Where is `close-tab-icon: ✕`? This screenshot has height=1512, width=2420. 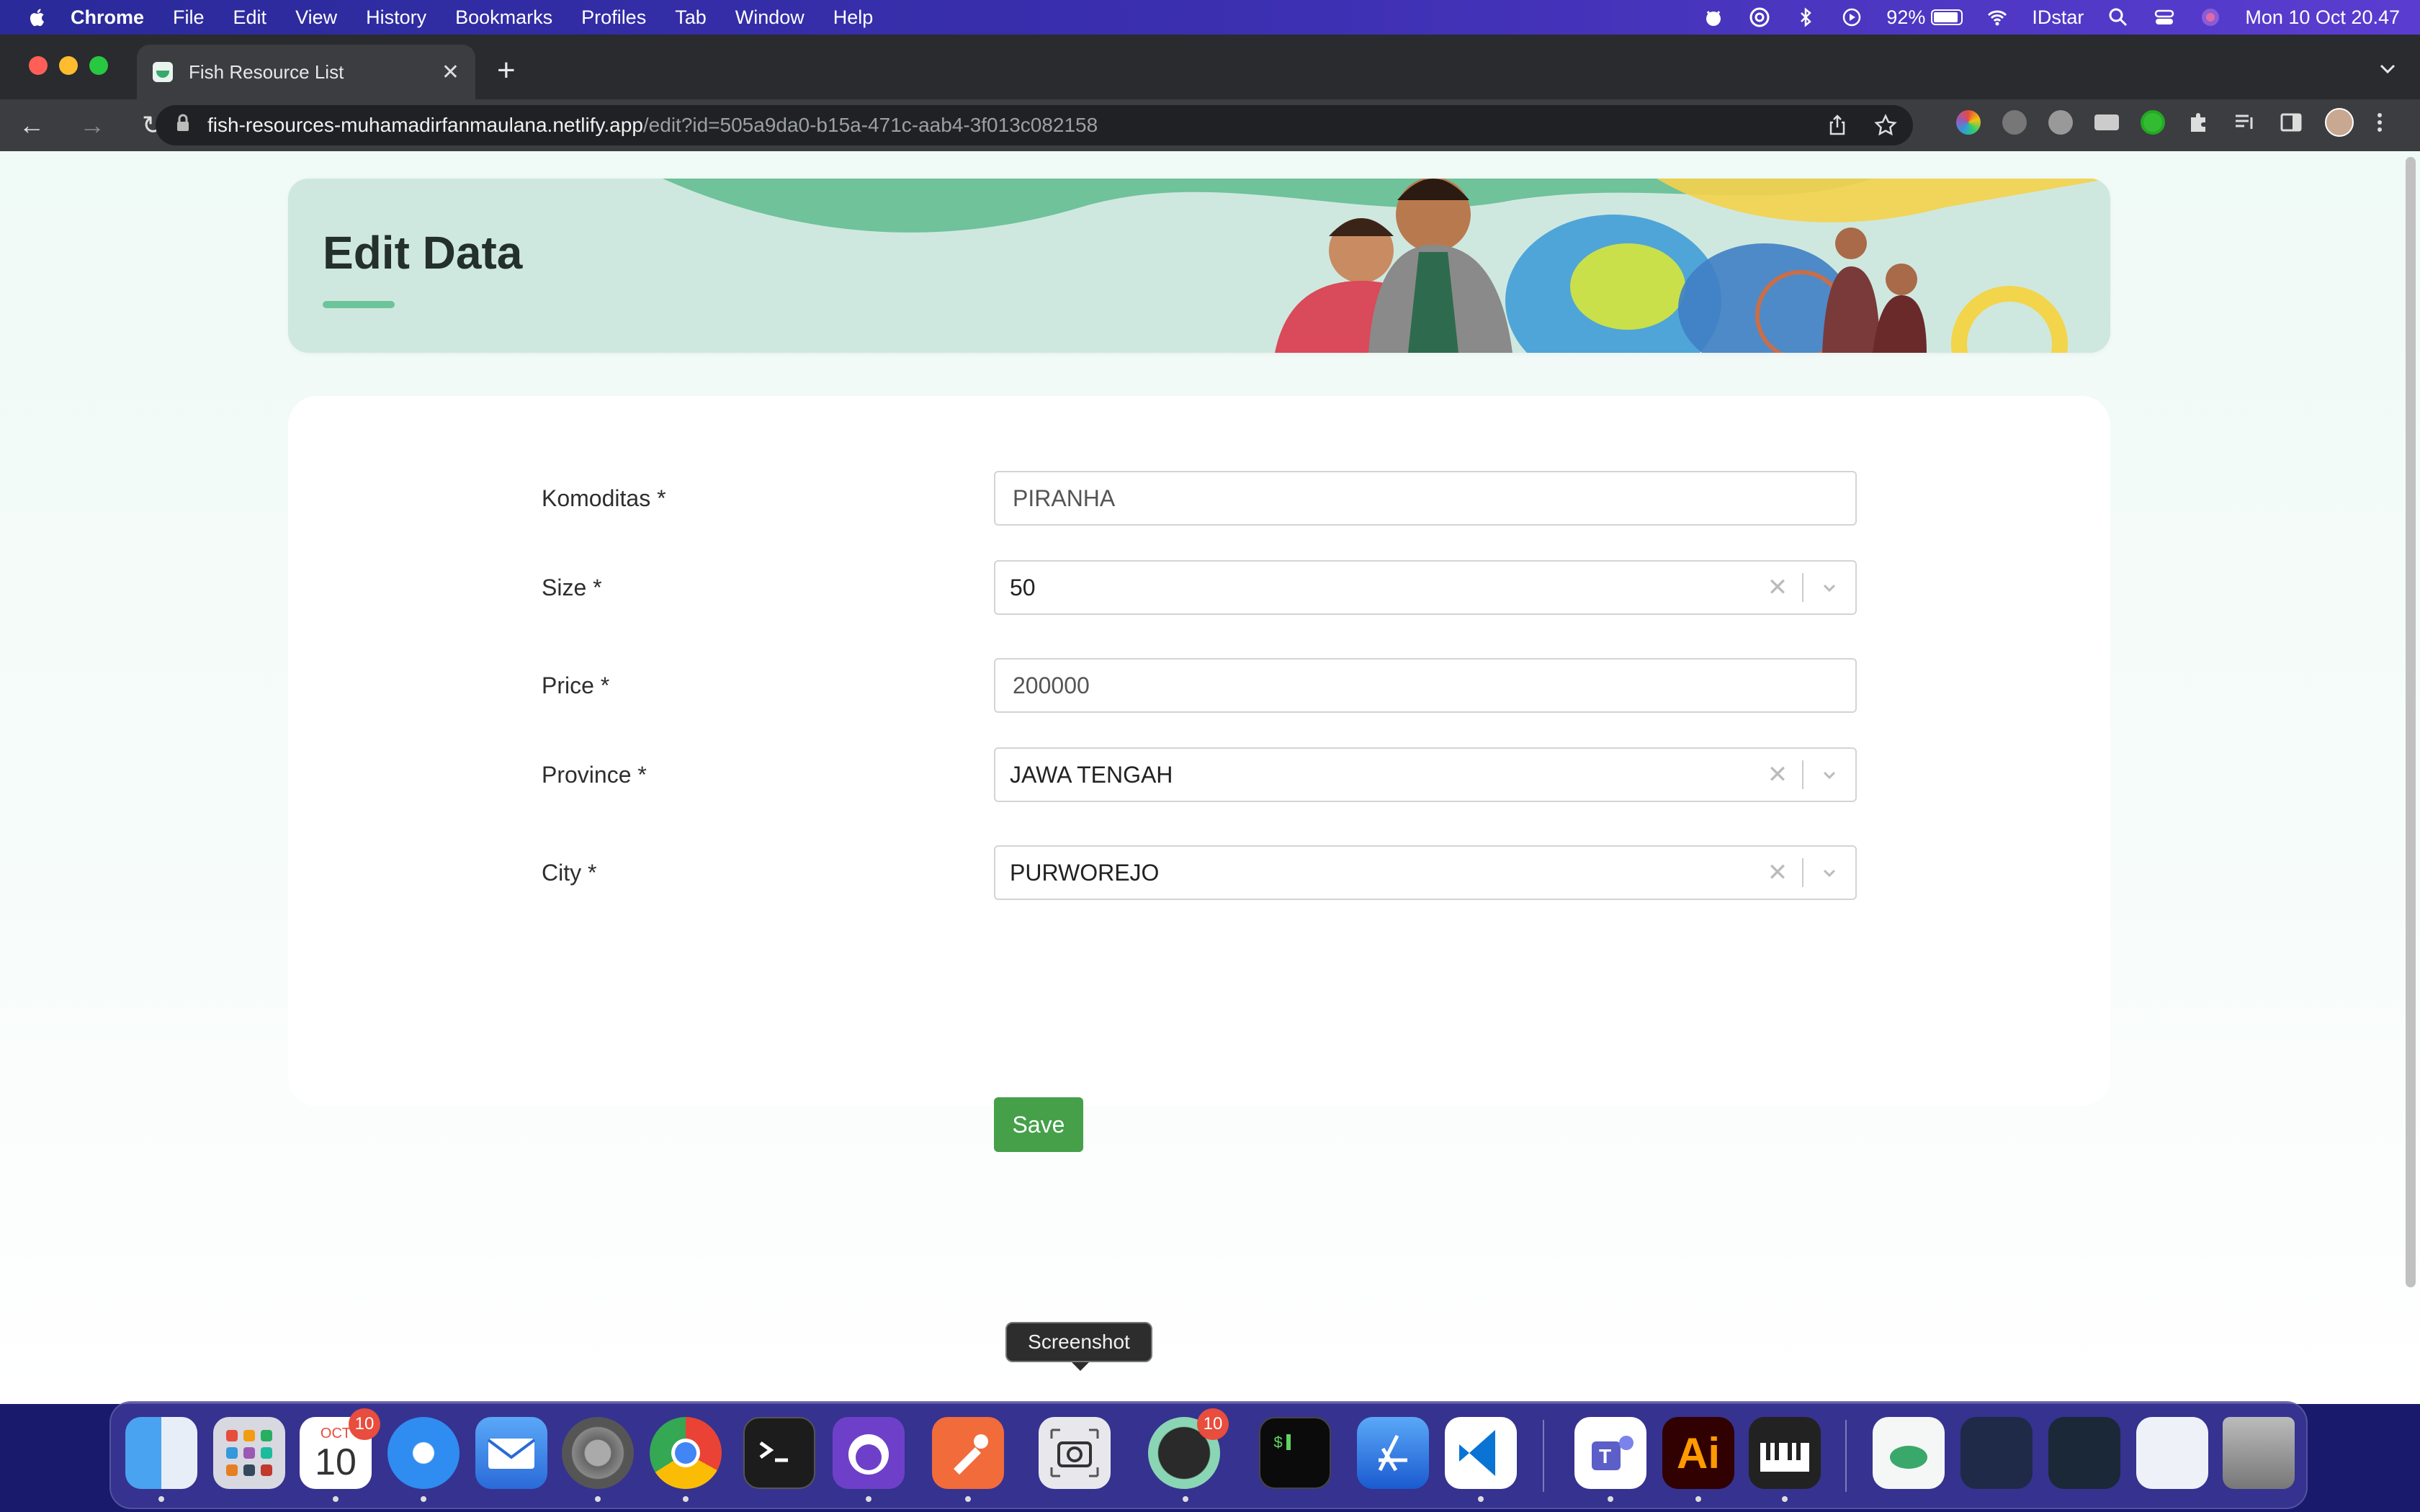 close-tab-icon: ✕ is located at coordinates (451, 72).